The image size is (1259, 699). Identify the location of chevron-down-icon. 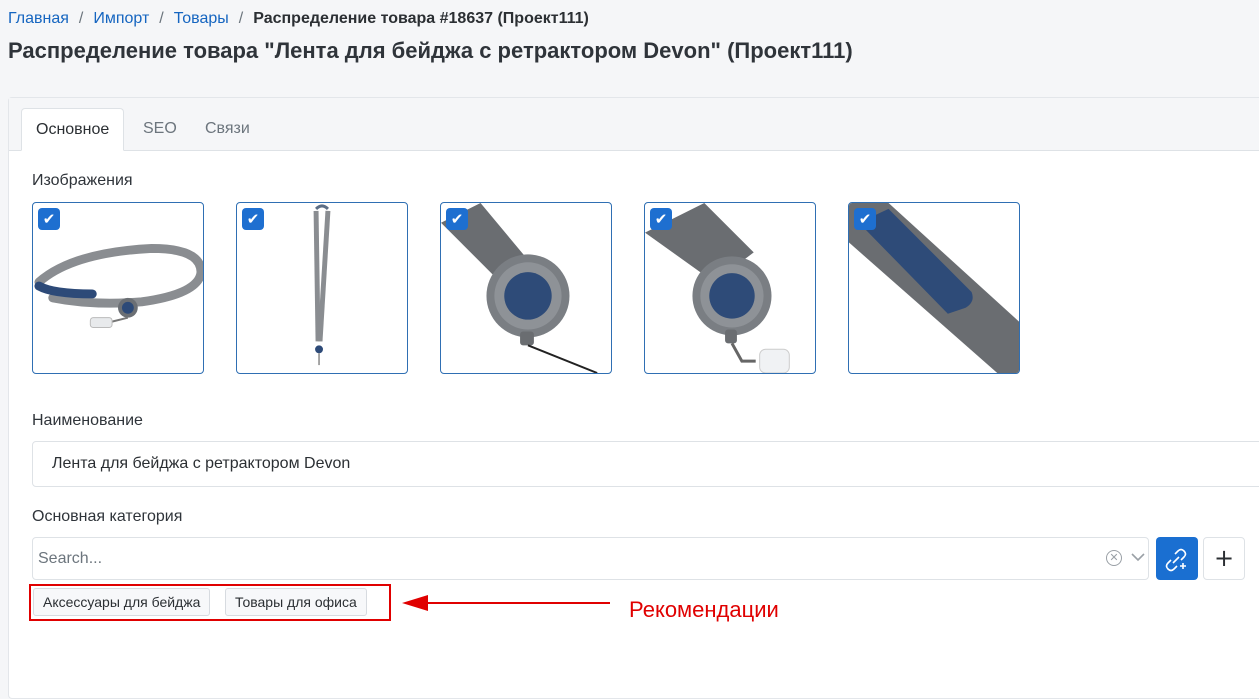
(1138, 557).